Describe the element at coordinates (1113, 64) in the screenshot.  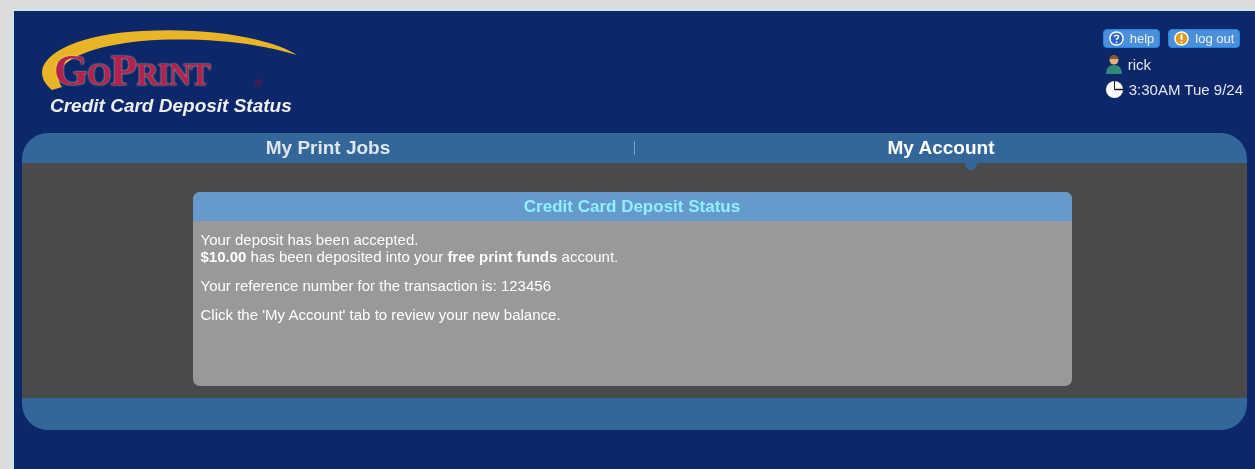
I see `user-icon` at that location.